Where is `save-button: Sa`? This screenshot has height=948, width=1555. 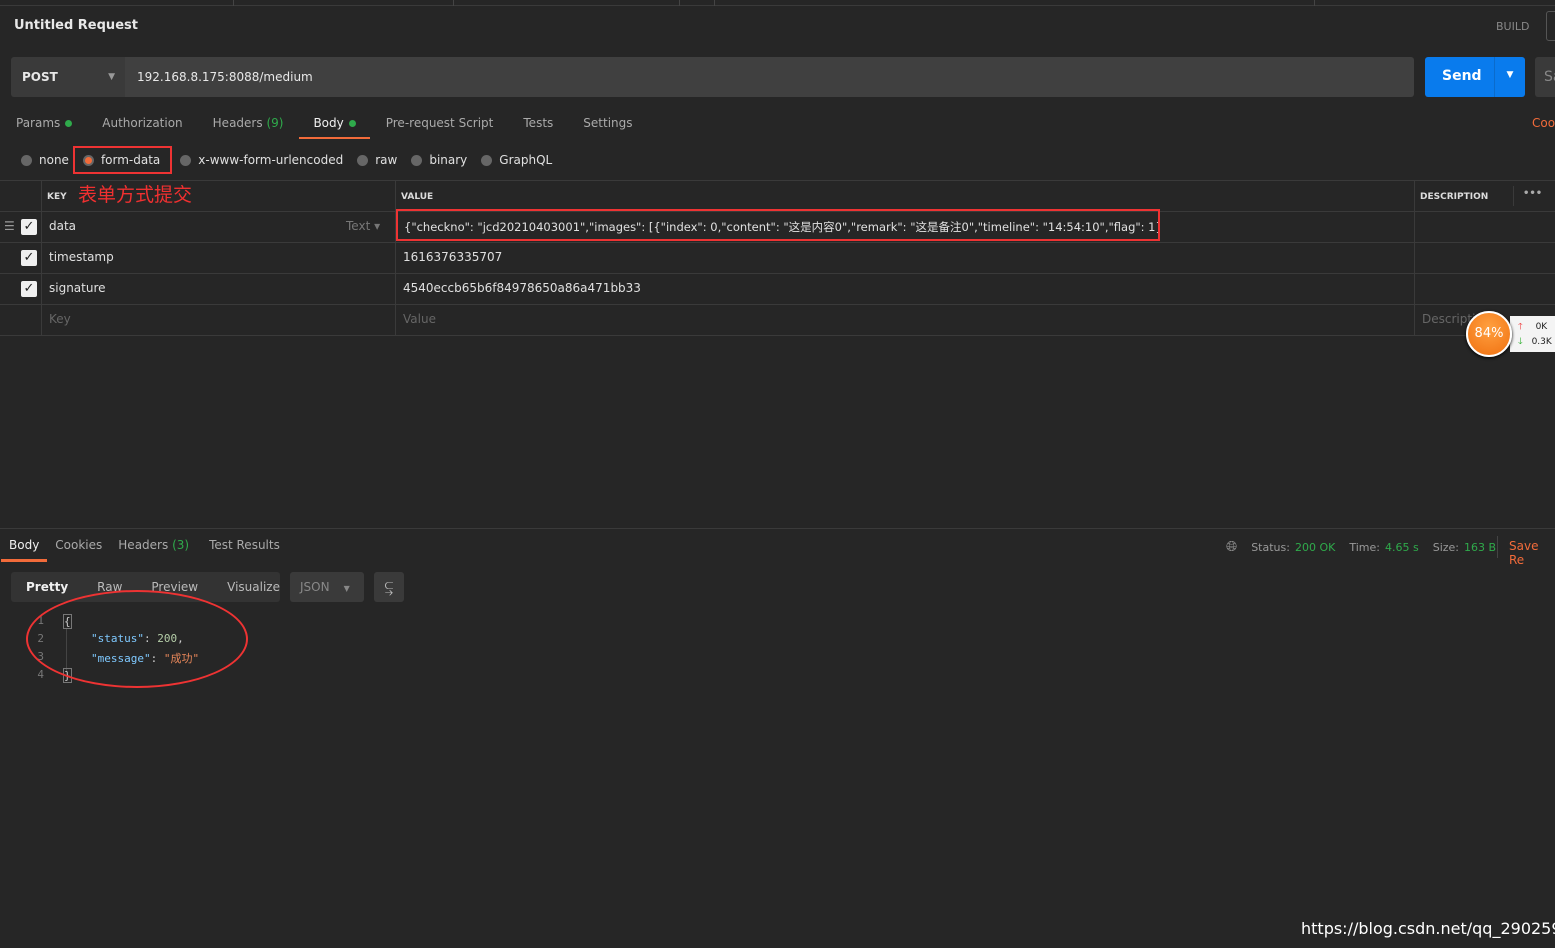 save-button: Sa is located at coordinates (1545, 77).